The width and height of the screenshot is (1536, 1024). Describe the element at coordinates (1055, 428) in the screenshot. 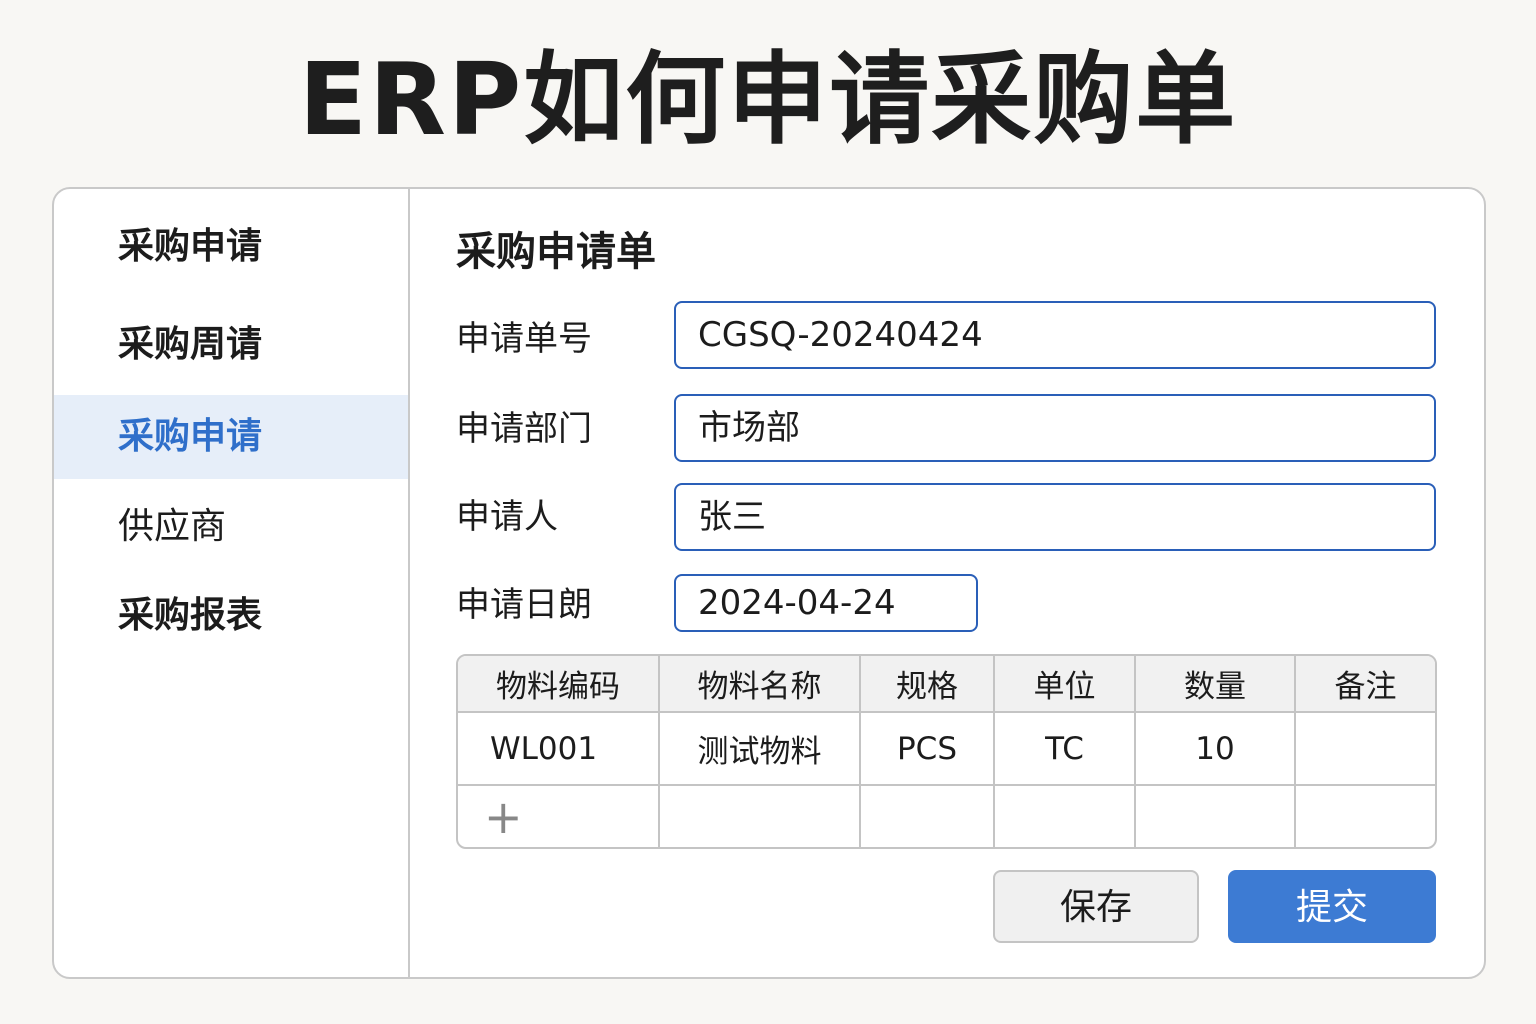

I see `department-input: 市场部` at that location.